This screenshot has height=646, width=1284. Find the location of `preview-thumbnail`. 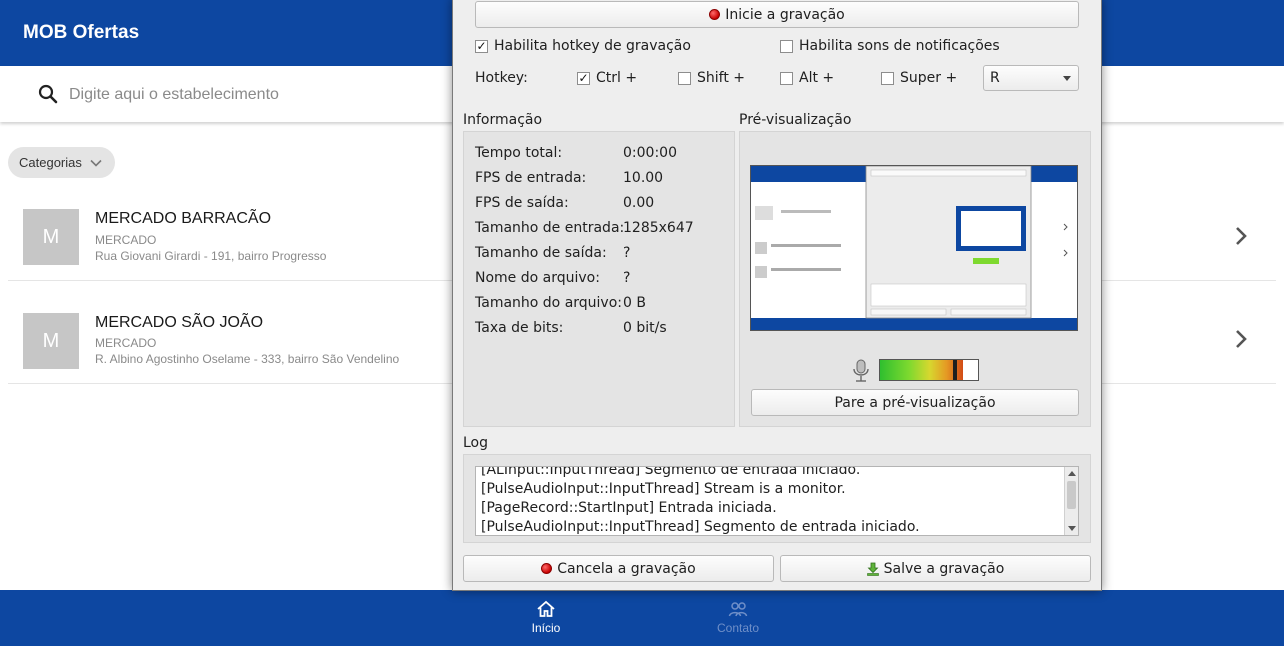

preview-thumbnail is located at coordinates (914, 248).